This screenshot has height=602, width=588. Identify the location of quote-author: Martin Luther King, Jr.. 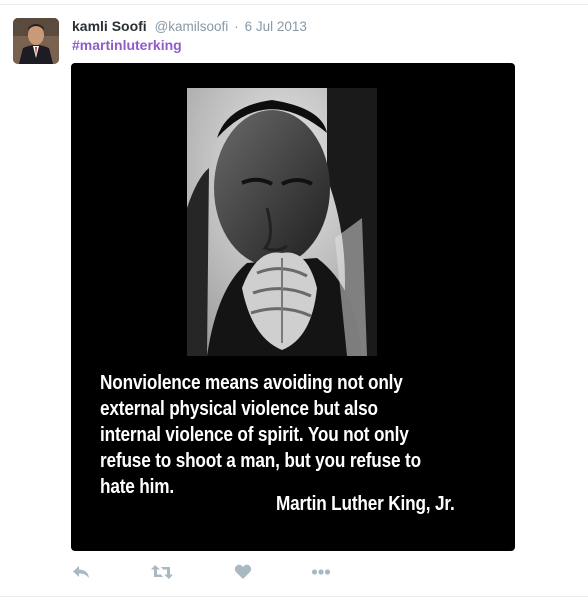
(365, 504).